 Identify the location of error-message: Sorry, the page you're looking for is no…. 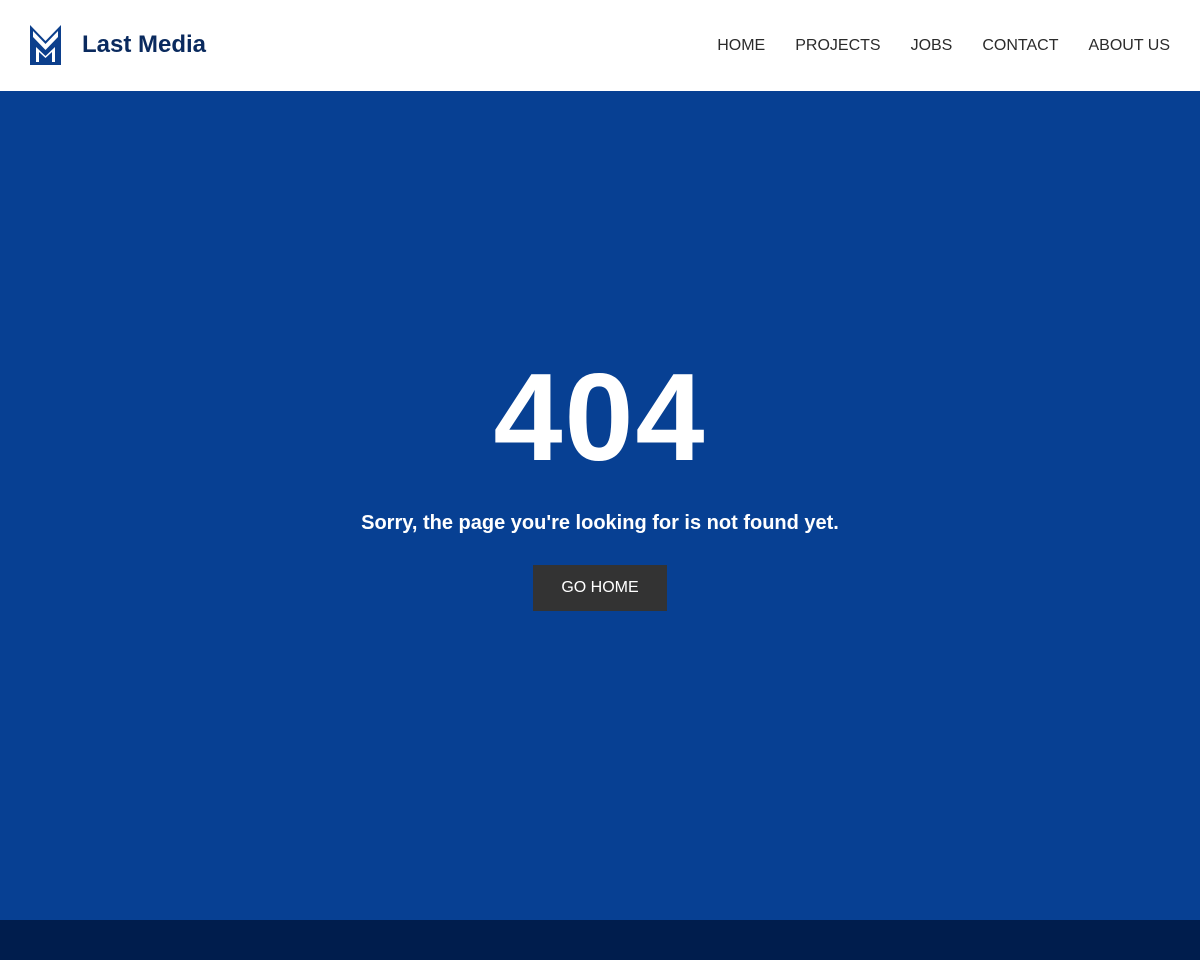
(600, 523).